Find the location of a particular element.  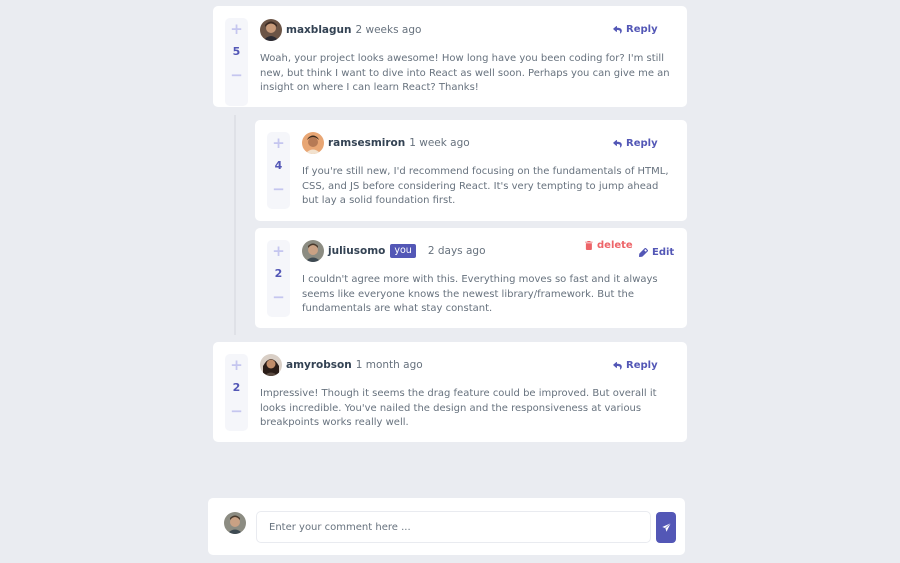

username: amyrobson is located at coordinates (319, 365).